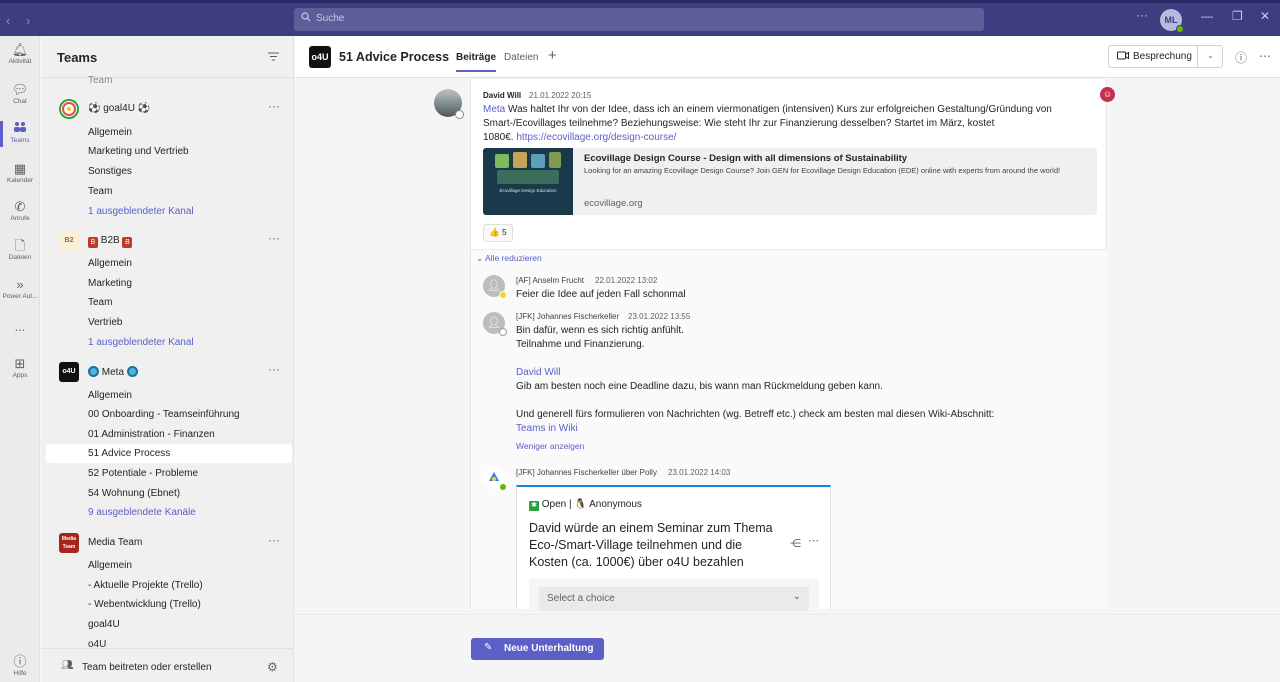 The image size is (1280, 682). Describe the element at coordinates (147, 667) in the screenshot. I see `join-create-team-link: Team beitreten oder erstellen` at that location.